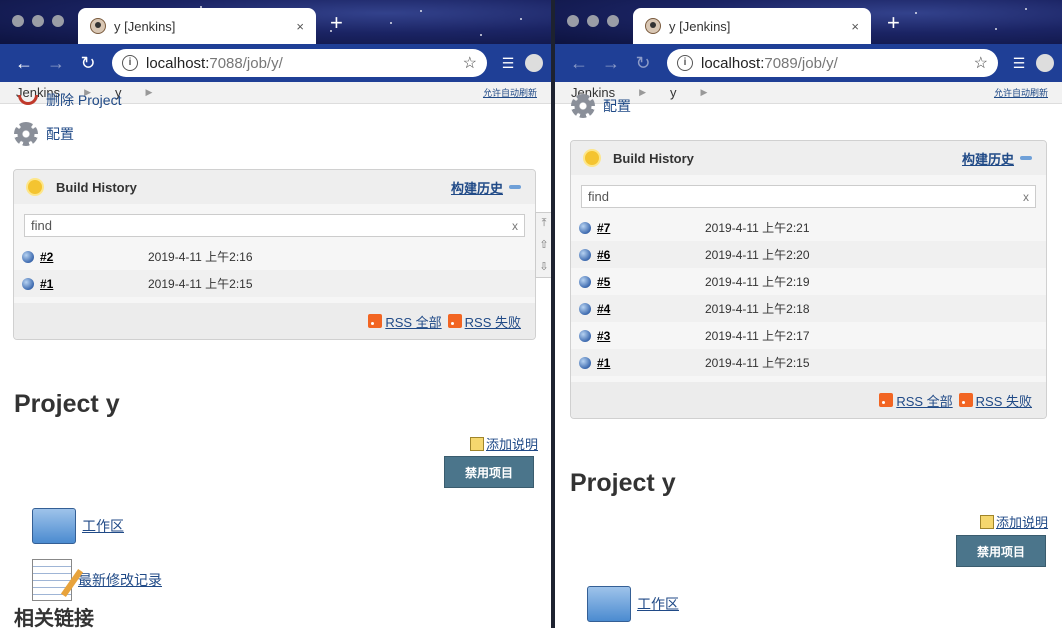  I want to click on browser-toolbar: ← → ↻ i localhost: 7089/job/y/ ☆ ☰, so click(808, 63).